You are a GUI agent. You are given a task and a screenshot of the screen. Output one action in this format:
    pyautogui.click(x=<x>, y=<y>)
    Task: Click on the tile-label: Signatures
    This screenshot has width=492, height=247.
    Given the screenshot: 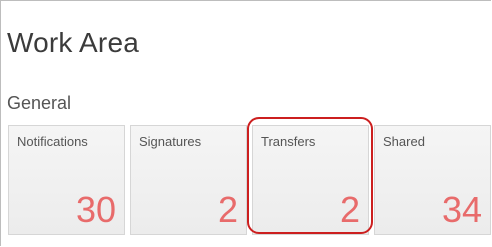 What is the action you would take?
    pyautogui.click(x=170, y=141)
    